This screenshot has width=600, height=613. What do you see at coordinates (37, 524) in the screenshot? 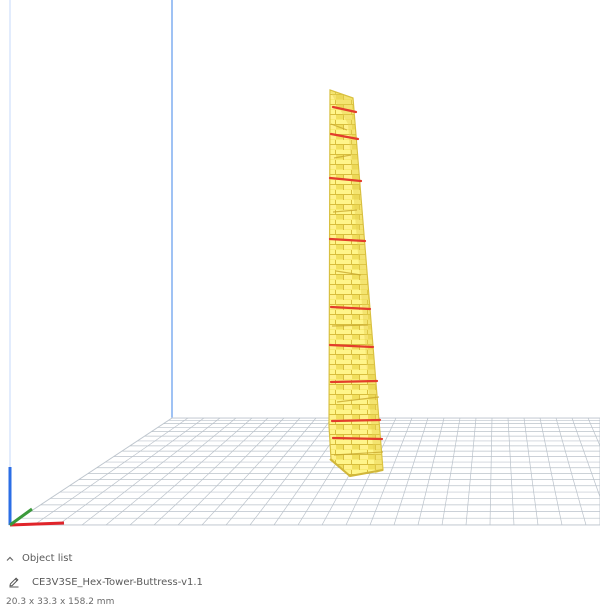
I see `x-axis-line` at bounding box center [37, 524].